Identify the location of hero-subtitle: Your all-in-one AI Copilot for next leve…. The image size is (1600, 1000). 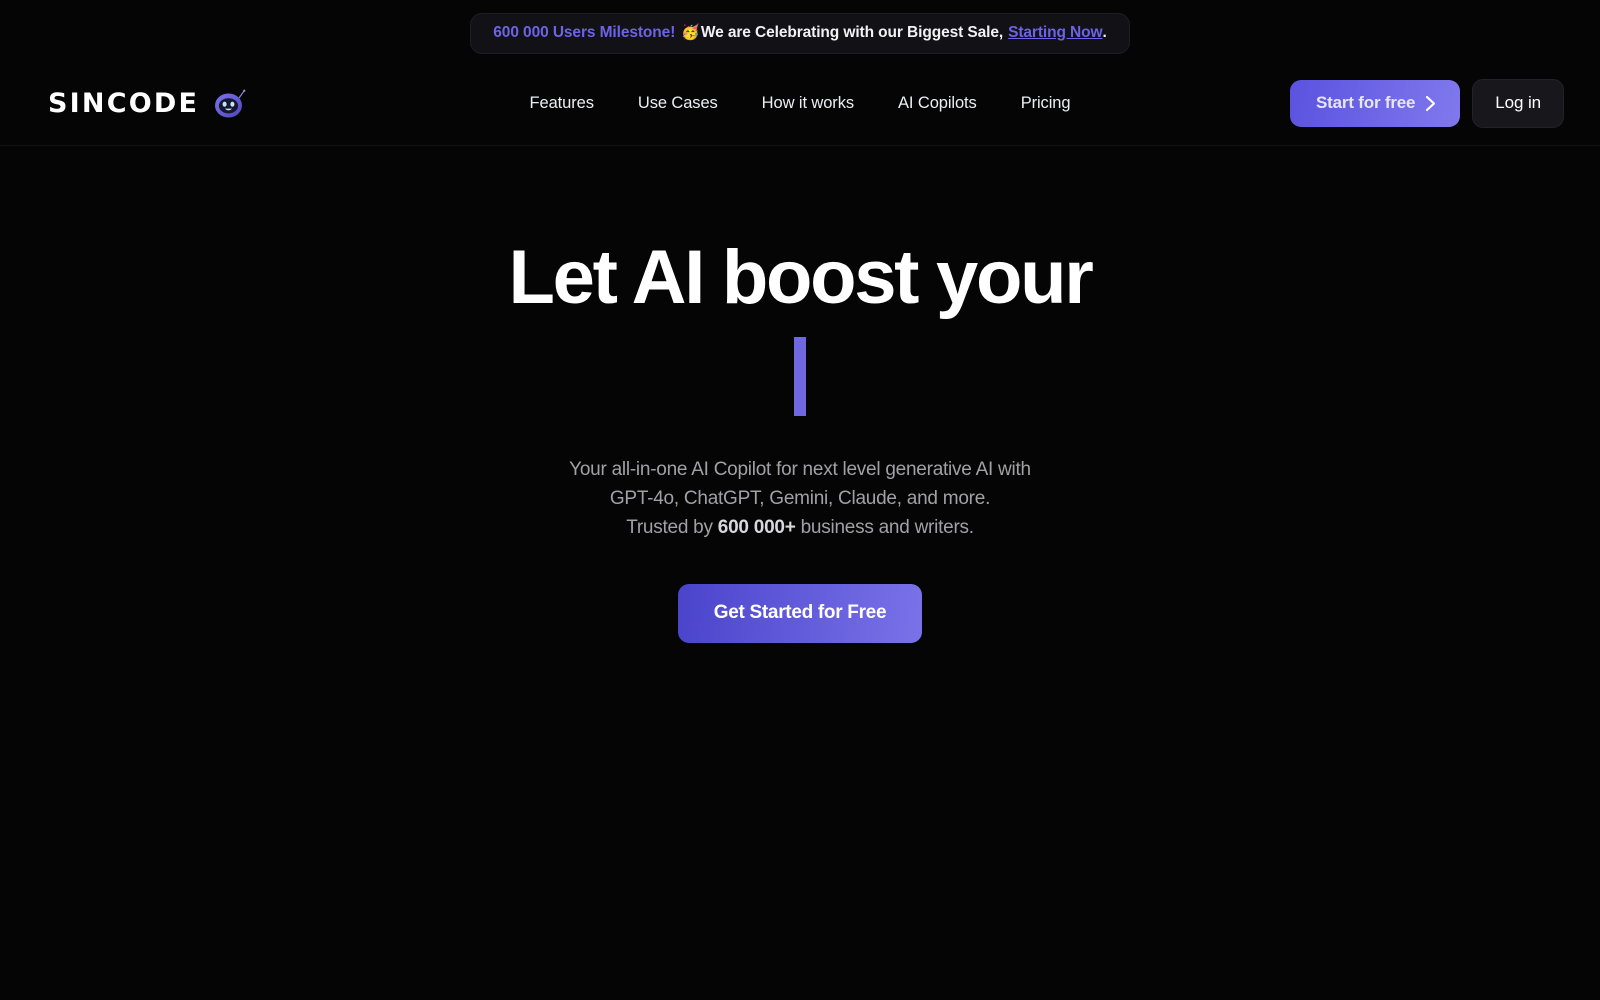
(800, 499).